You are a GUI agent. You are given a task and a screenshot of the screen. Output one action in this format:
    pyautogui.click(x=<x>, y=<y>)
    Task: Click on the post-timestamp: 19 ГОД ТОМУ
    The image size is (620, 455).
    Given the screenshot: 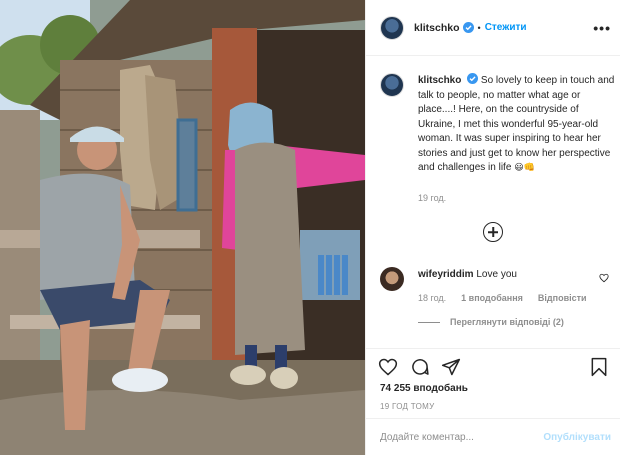 What is the action you would take?
    pyautogui.click(x=407, y=406)
    